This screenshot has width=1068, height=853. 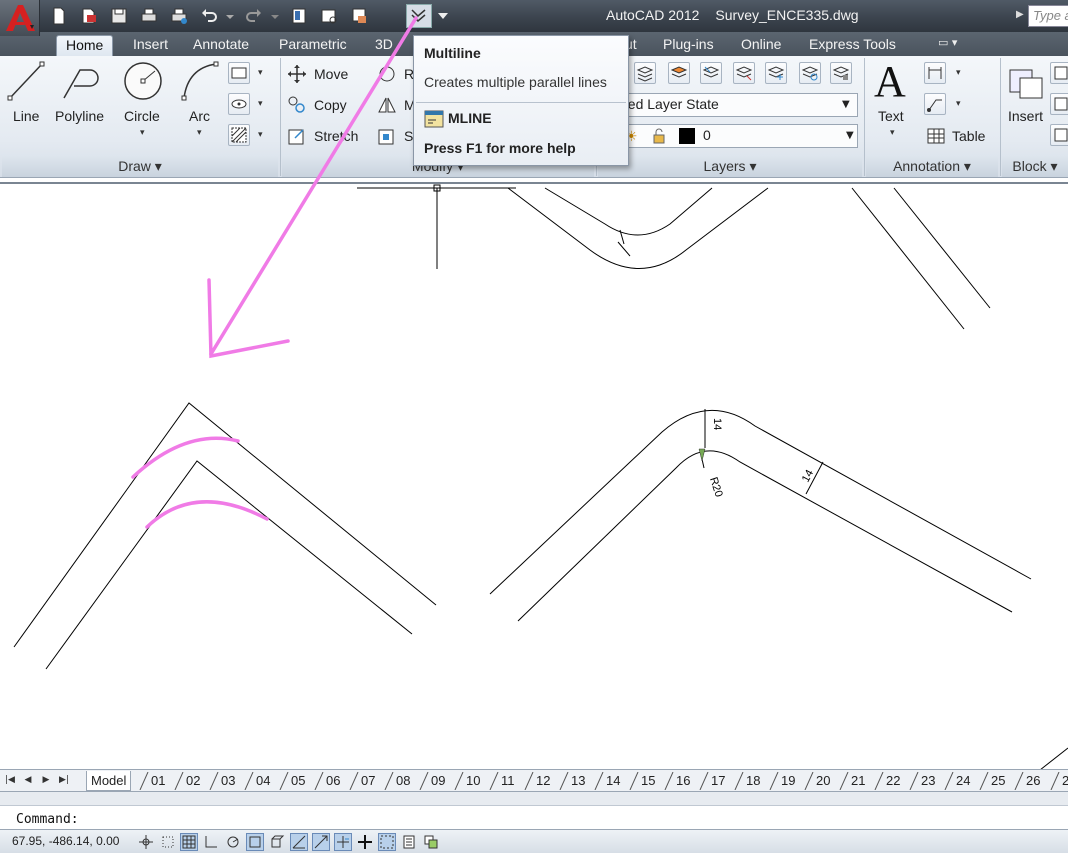 What do you see at coordinates (179, 16) in the screenshot?
I see `batch-plot-icon` at bounding box center [179, 16].